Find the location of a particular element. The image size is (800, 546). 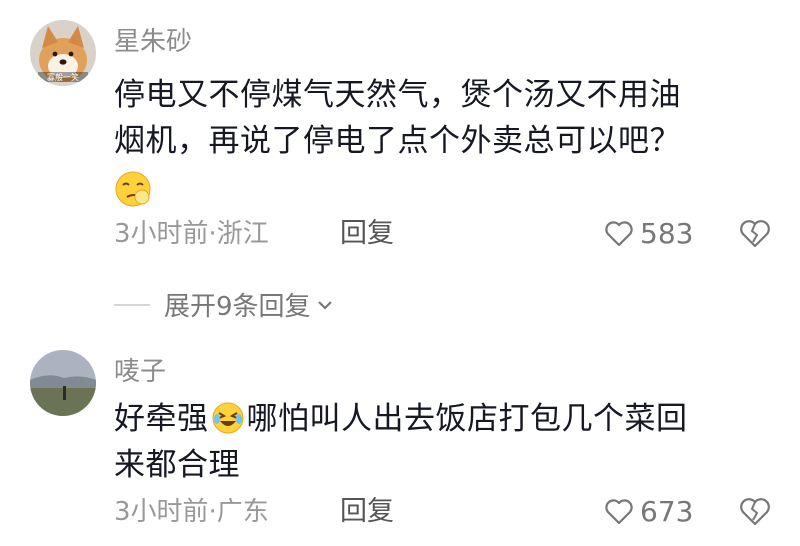

expand-replies-button: 展开9条回复 is located at coordinates (224, 304).